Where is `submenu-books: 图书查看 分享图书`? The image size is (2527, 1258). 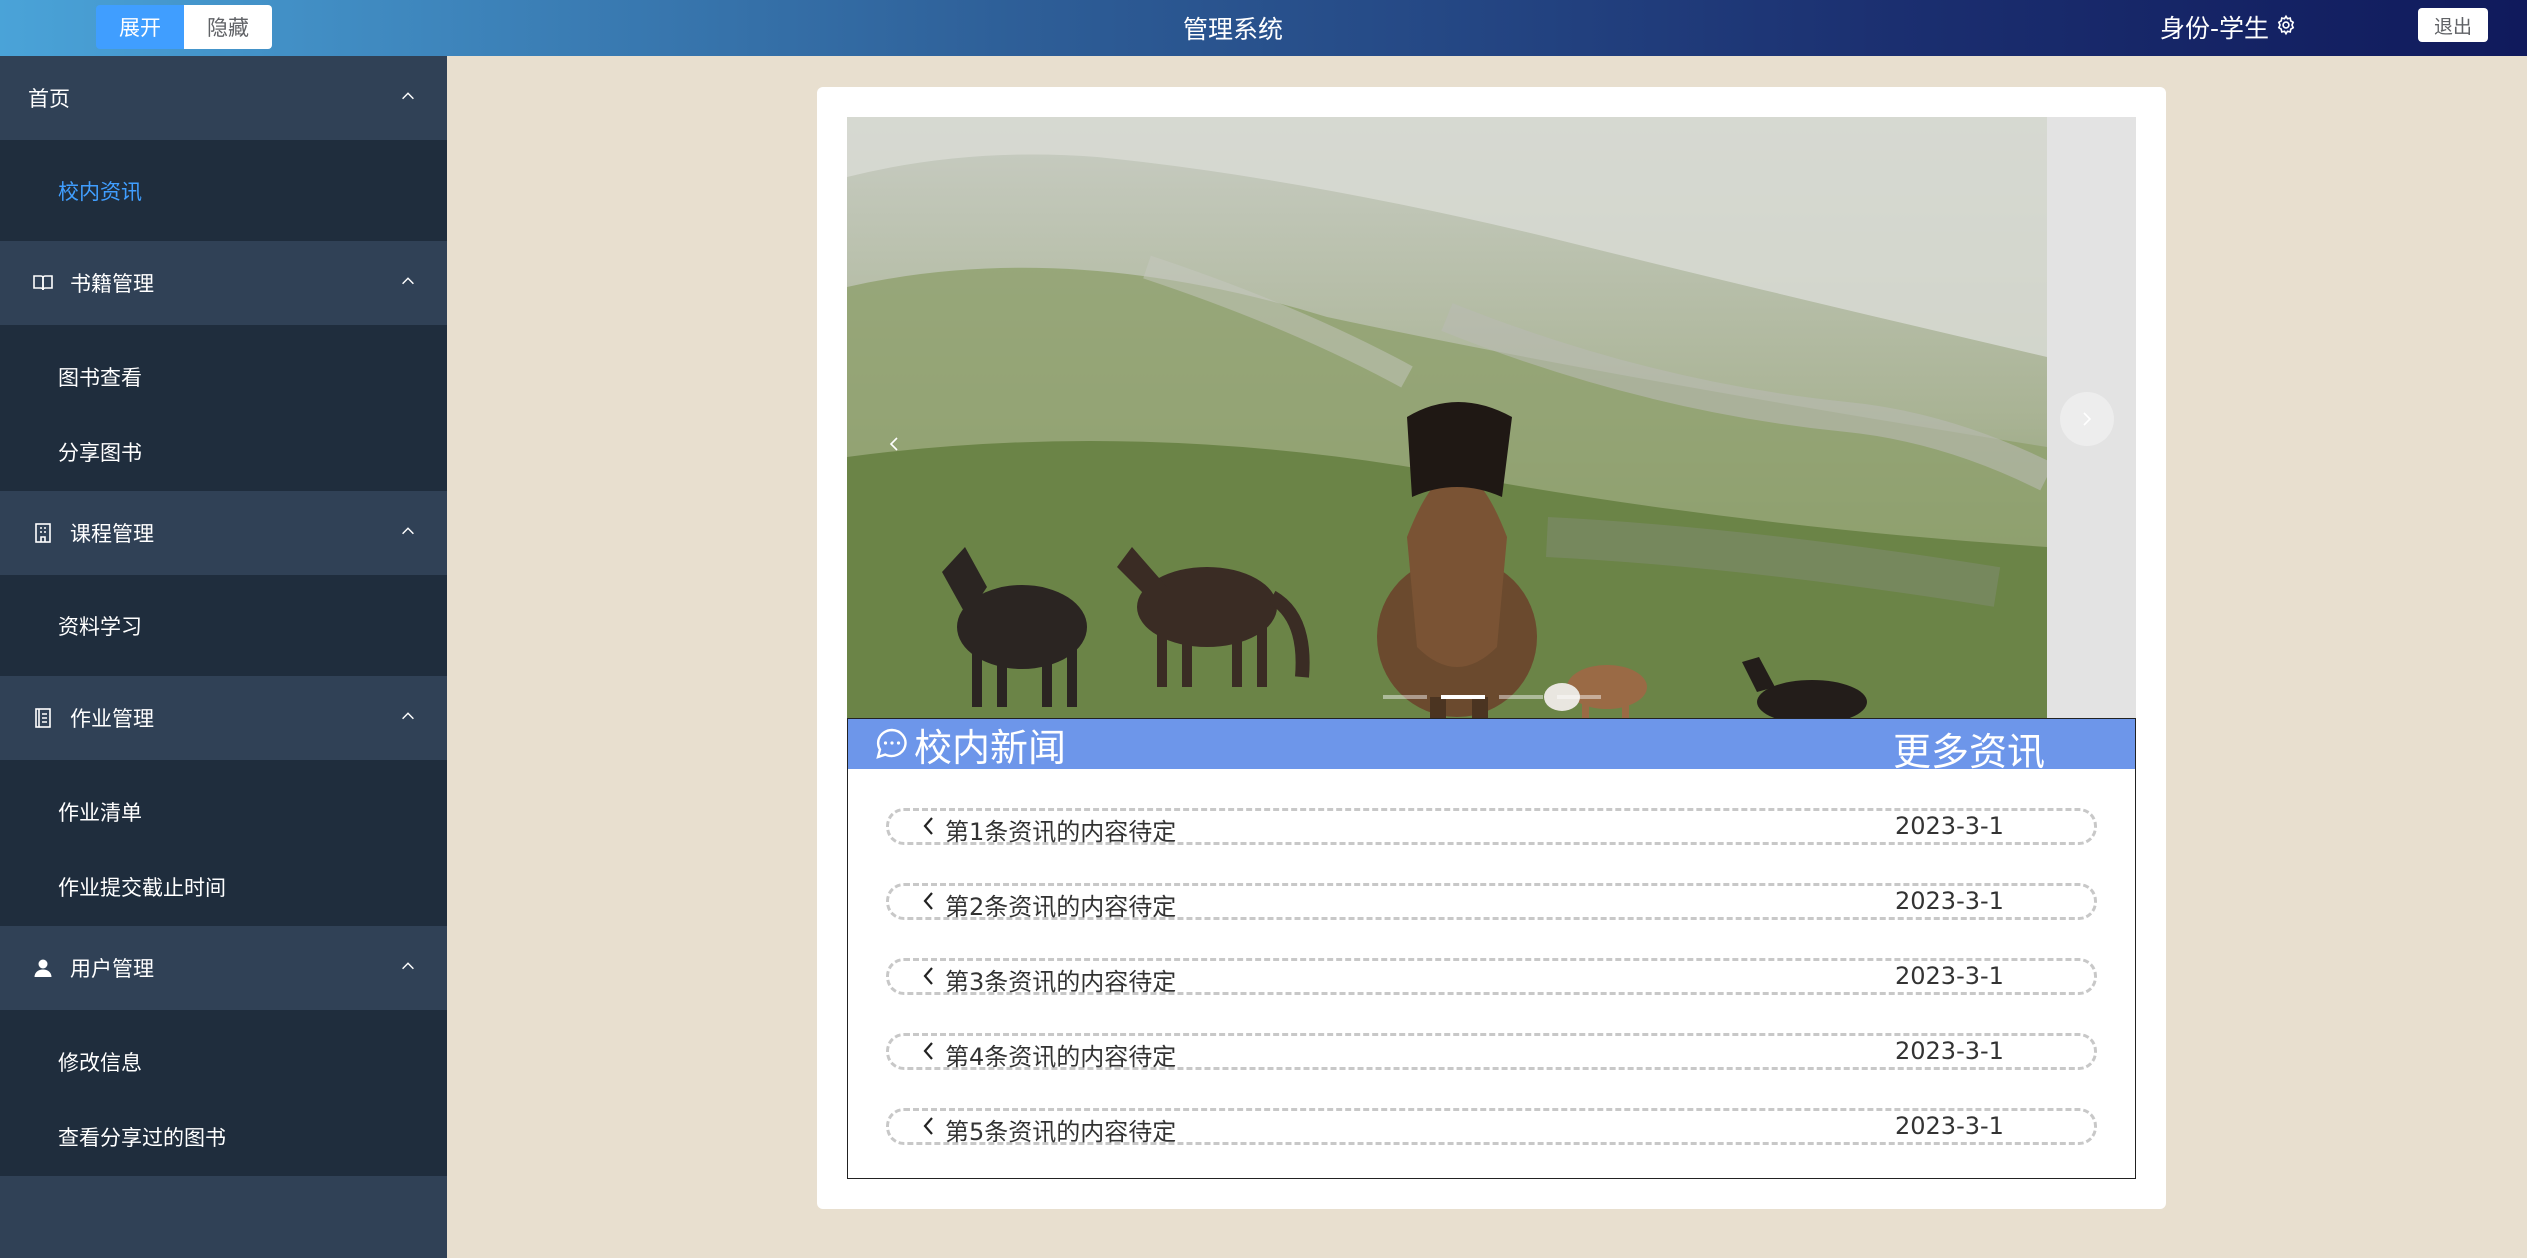
submenu-books: 图书查看 分享图书 is located at coordinates (223, 408).